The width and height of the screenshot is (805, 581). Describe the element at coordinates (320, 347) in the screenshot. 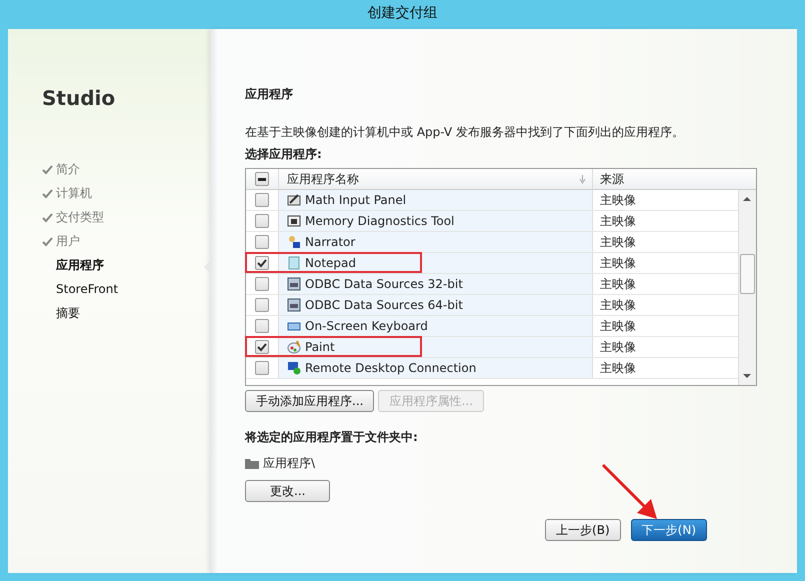

I see `application-name: Paint` at that location.